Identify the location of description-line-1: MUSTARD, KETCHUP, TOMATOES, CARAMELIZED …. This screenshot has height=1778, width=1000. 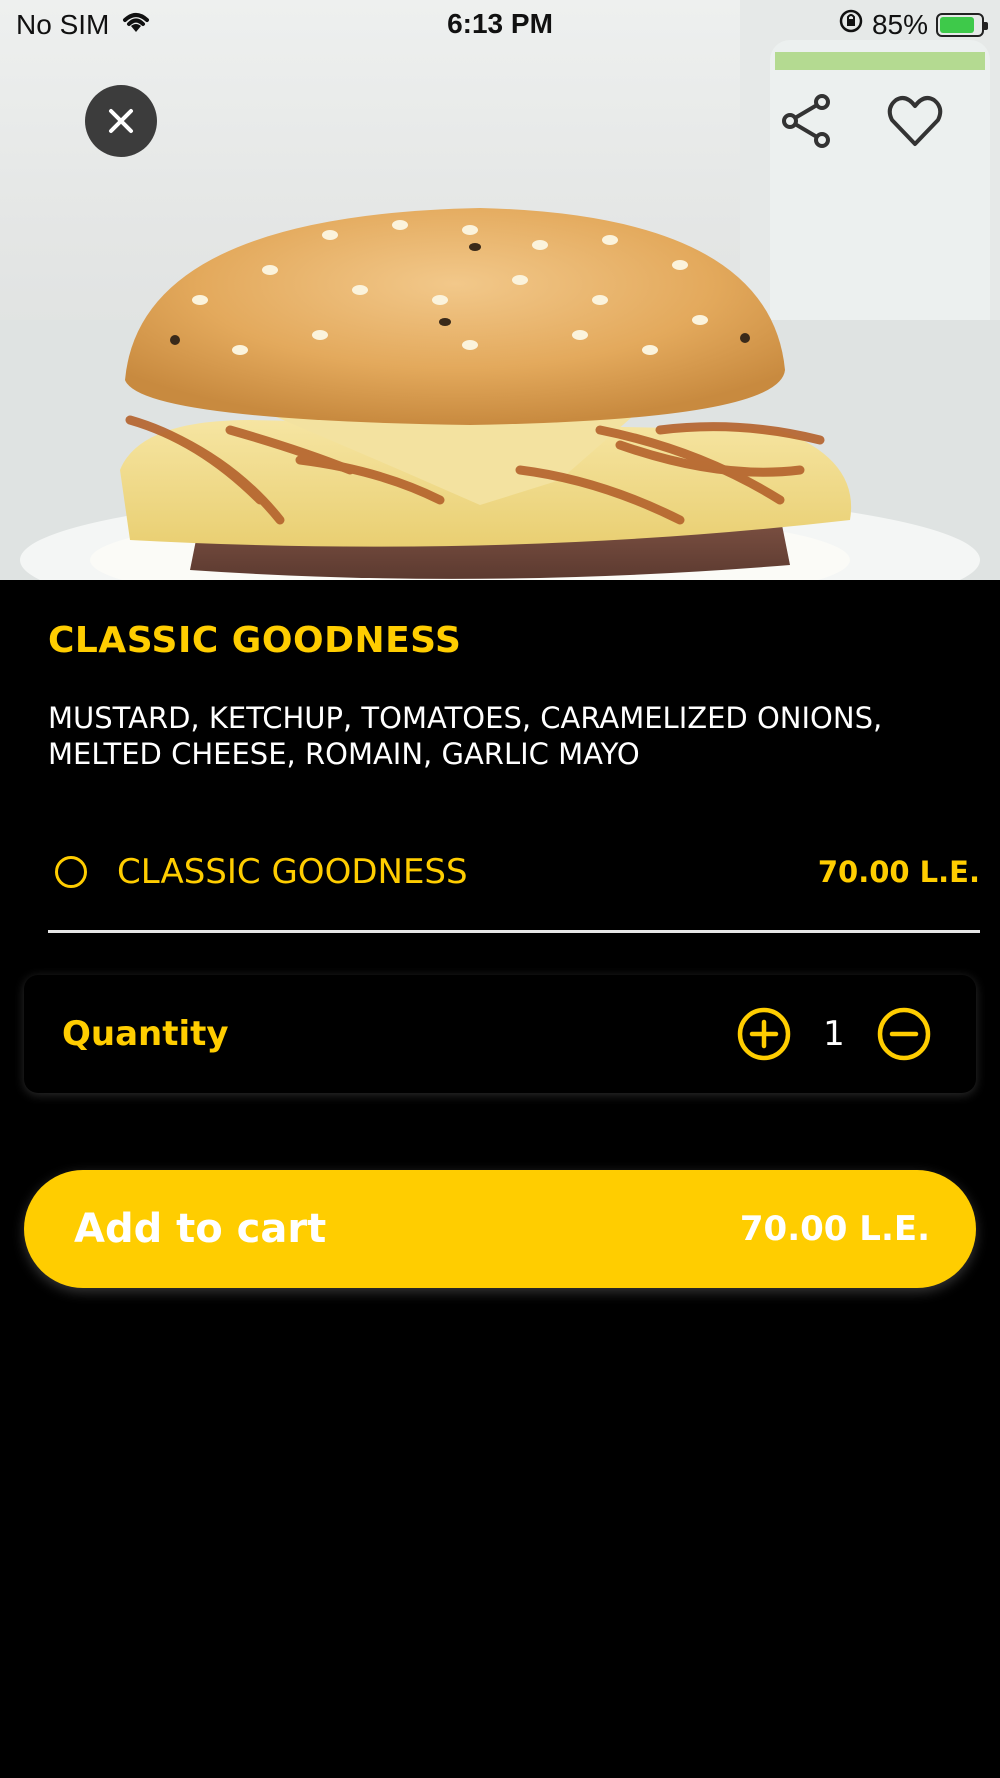
(465, 718).